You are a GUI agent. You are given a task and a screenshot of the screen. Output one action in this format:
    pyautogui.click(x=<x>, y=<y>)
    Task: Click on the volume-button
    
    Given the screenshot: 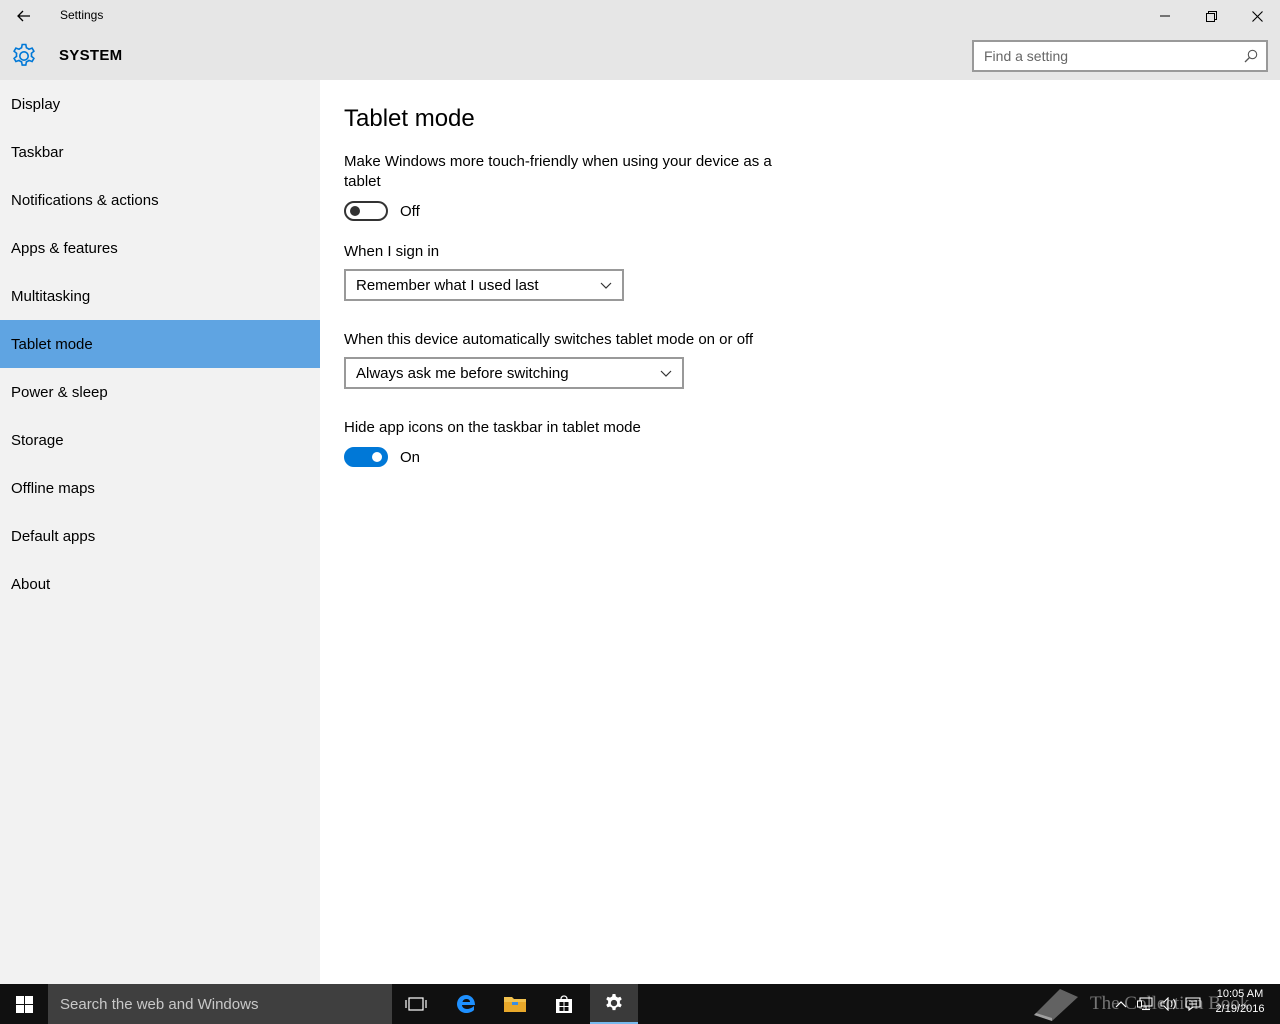 What is the action you would take?
    pyautogui.click(x=1169, y=1004)
    